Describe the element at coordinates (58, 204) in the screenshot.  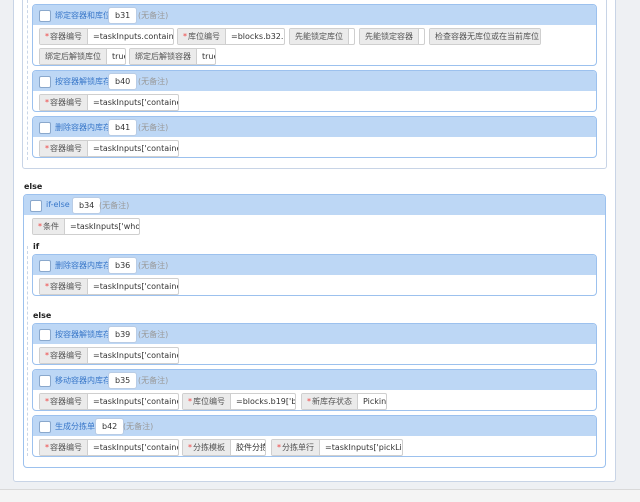
I see `block-title: if-else` at that location.